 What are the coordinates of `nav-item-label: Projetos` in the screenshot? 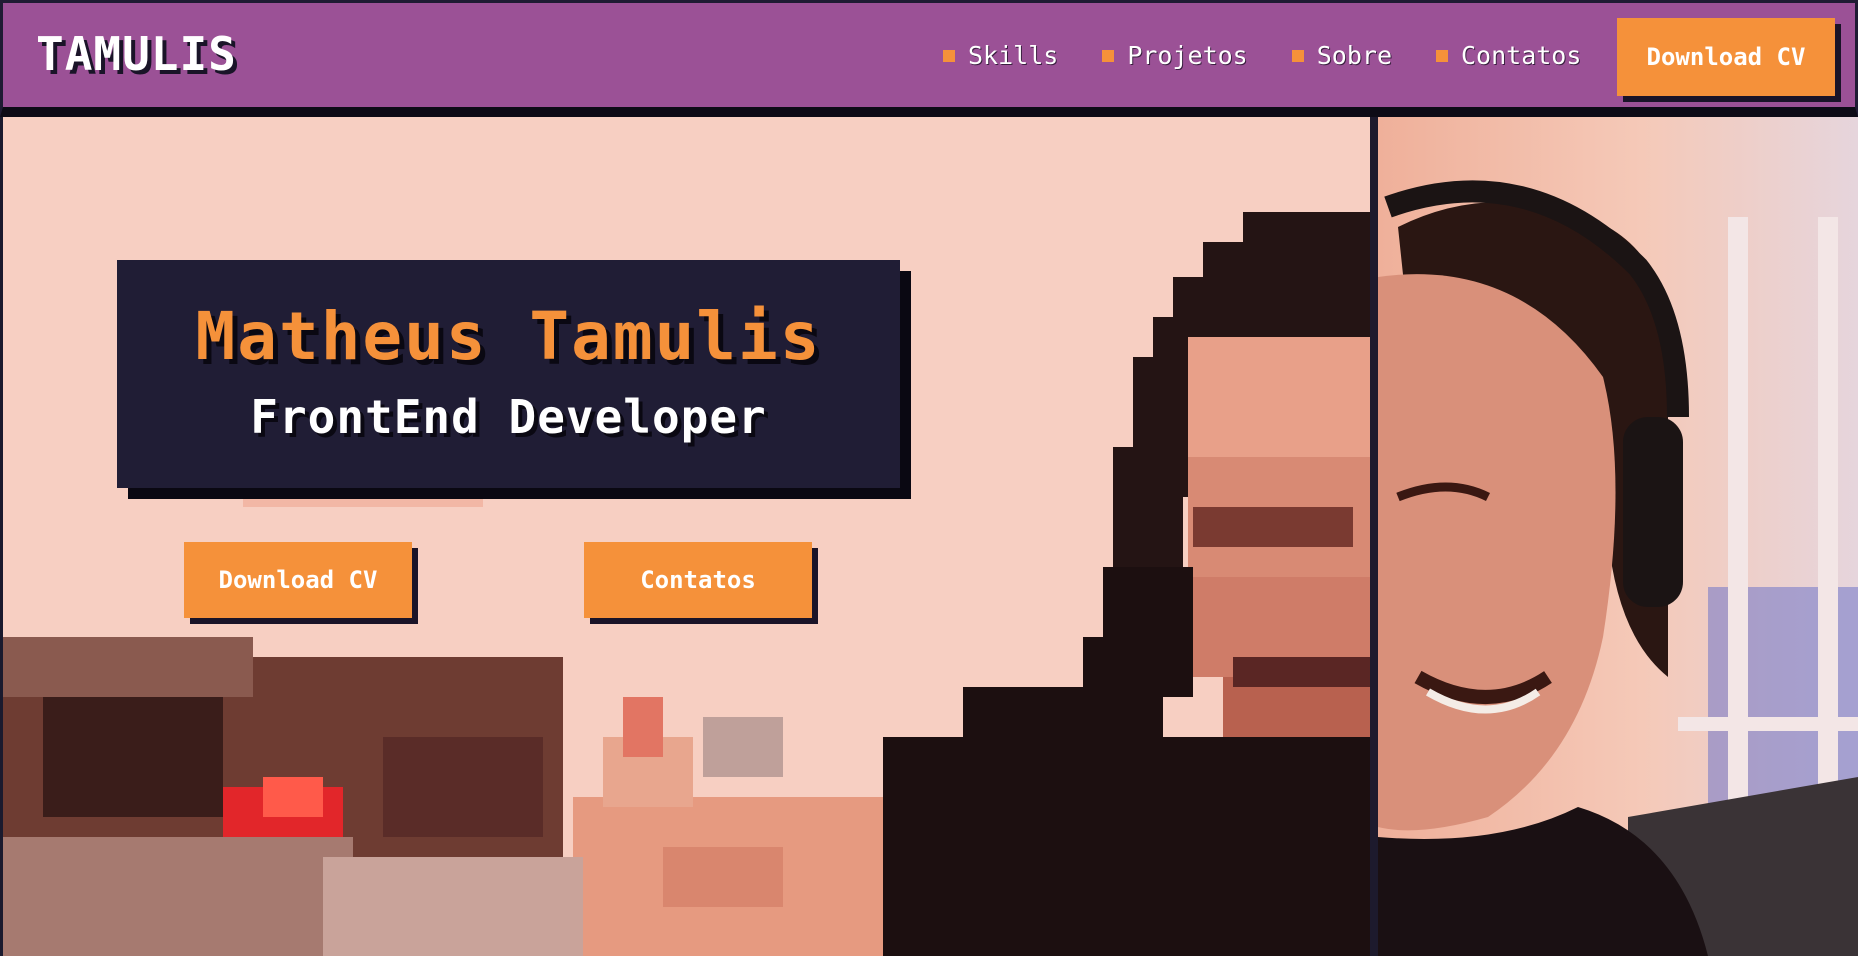 It's located at (1187, 55).